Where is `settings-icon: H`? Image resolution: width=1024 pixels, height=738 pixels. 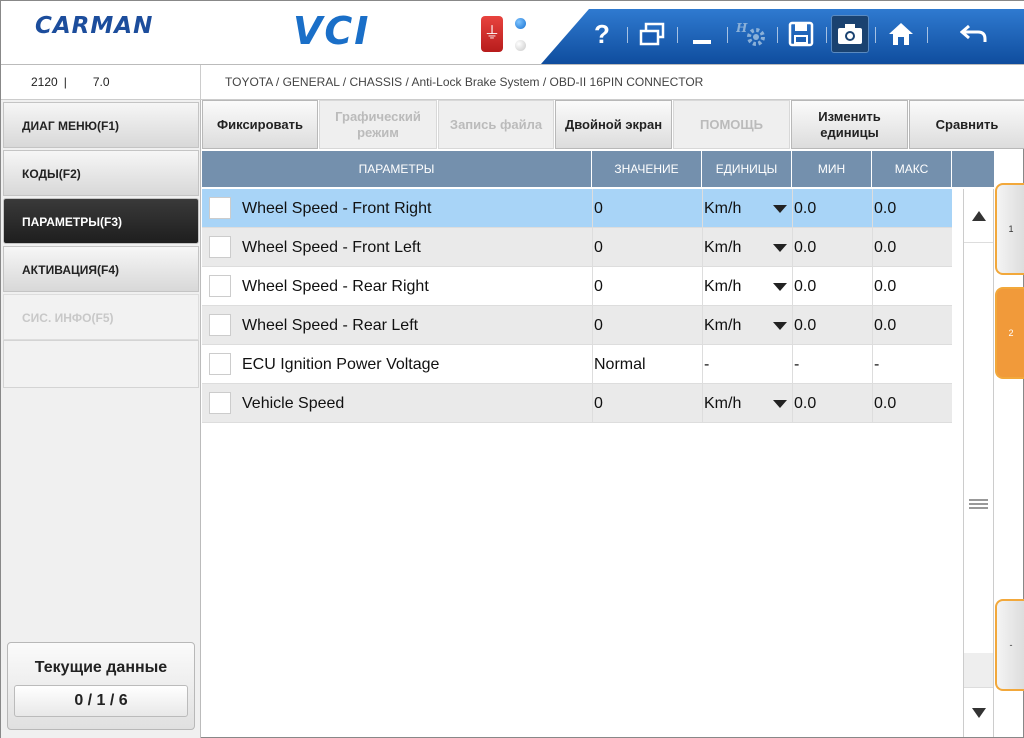 settings-icon: H is located at coordinates (752, 34).